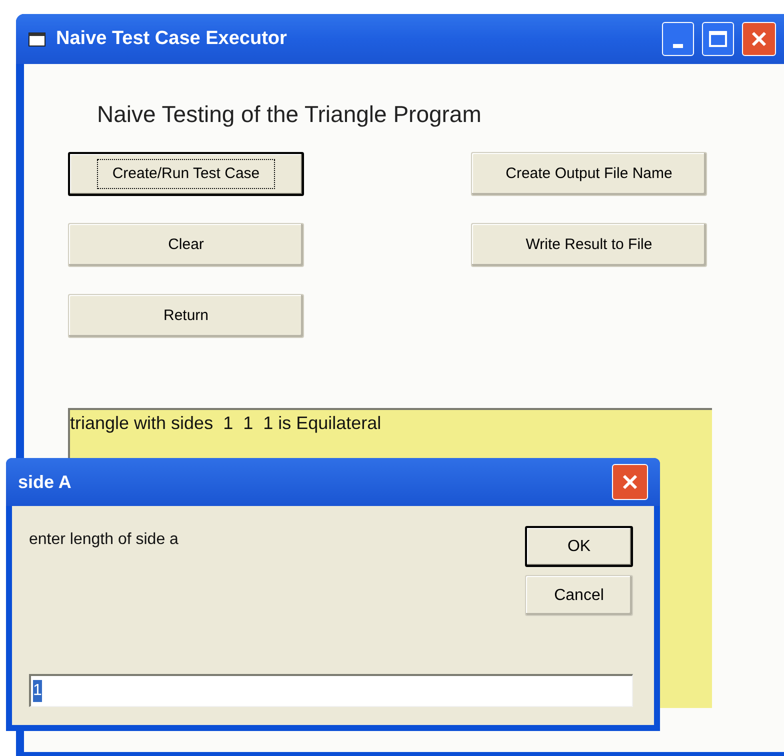 The image size is (784, 756). What do you see at coordinates (186, 316) in the screenshot?
I see `action-button: Return` at bounding box center [186, 316].